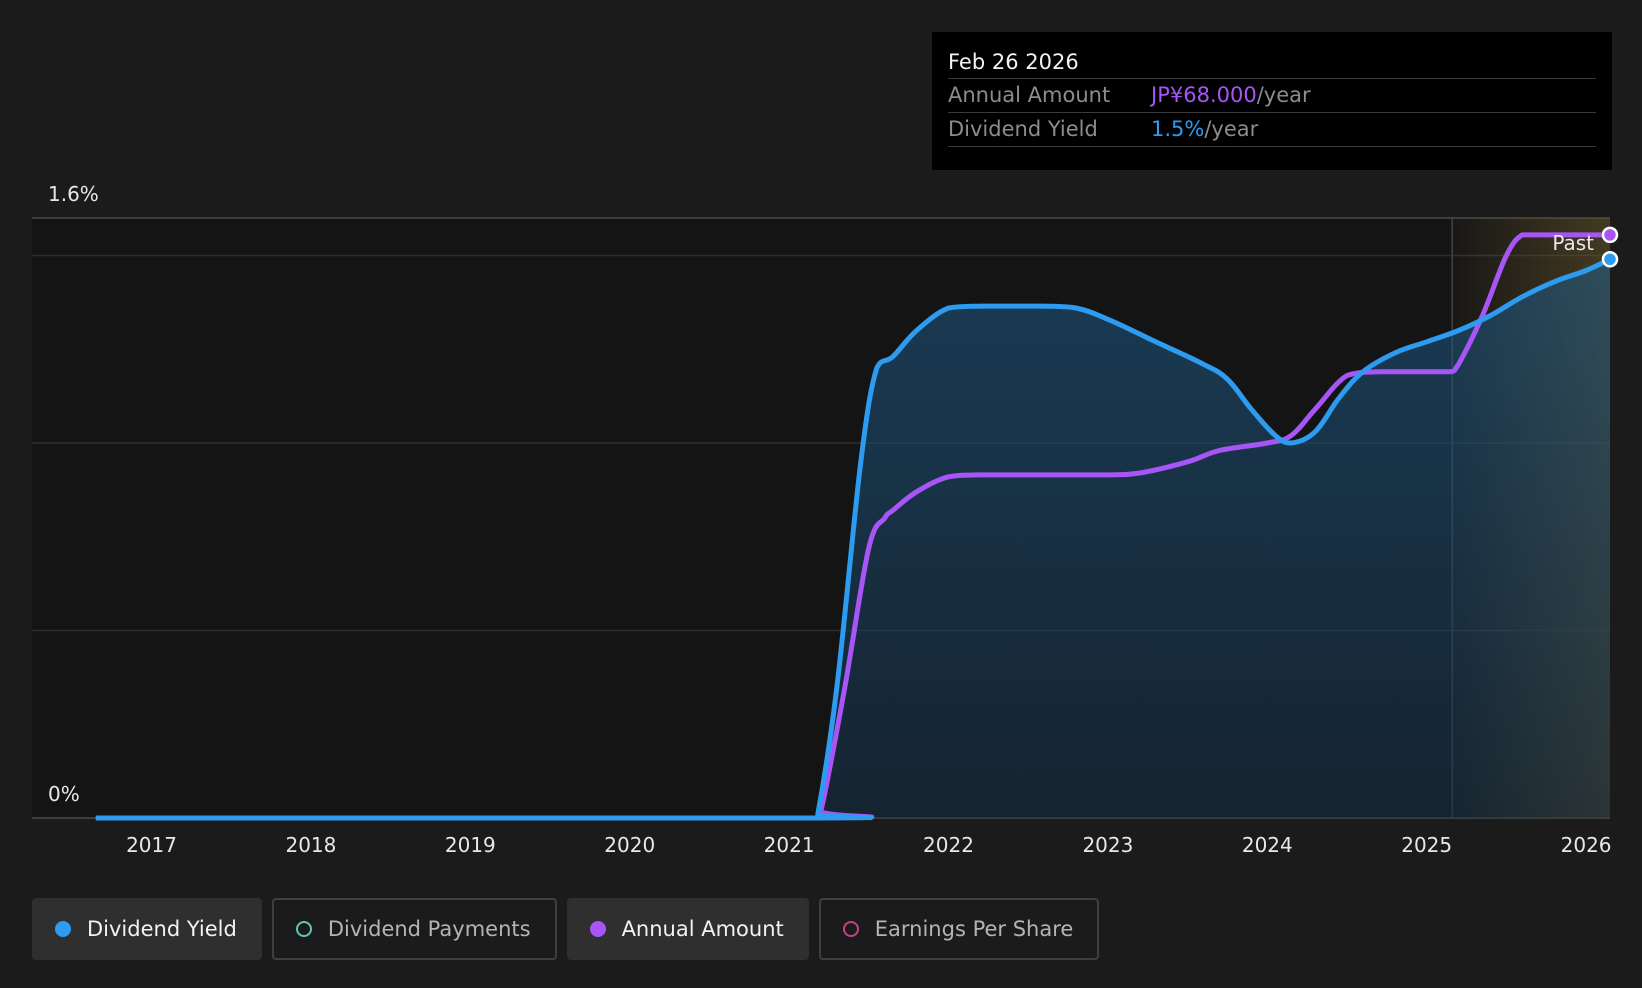  I want to click on x-tick-label: 2022, so click(948, 845).